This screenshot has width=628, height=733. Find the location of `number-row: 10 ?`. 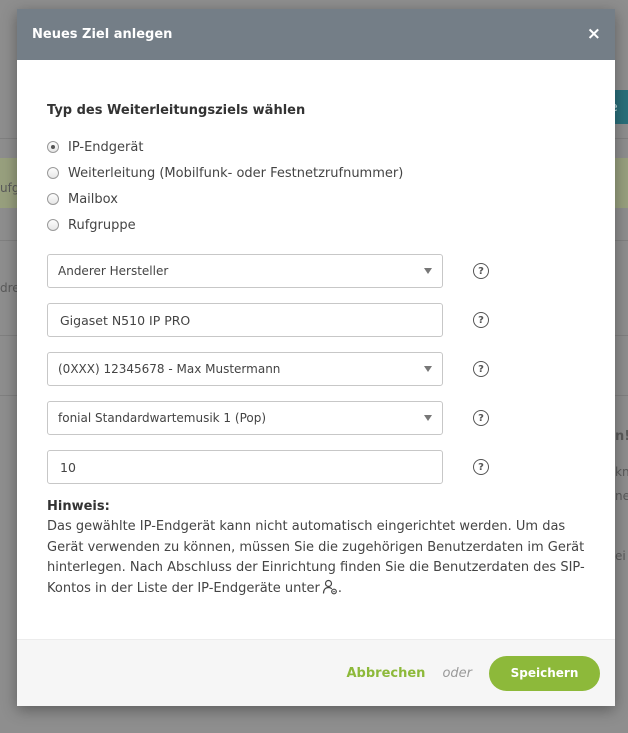

number-row: 10 ? is located at coordinates (316, 467).